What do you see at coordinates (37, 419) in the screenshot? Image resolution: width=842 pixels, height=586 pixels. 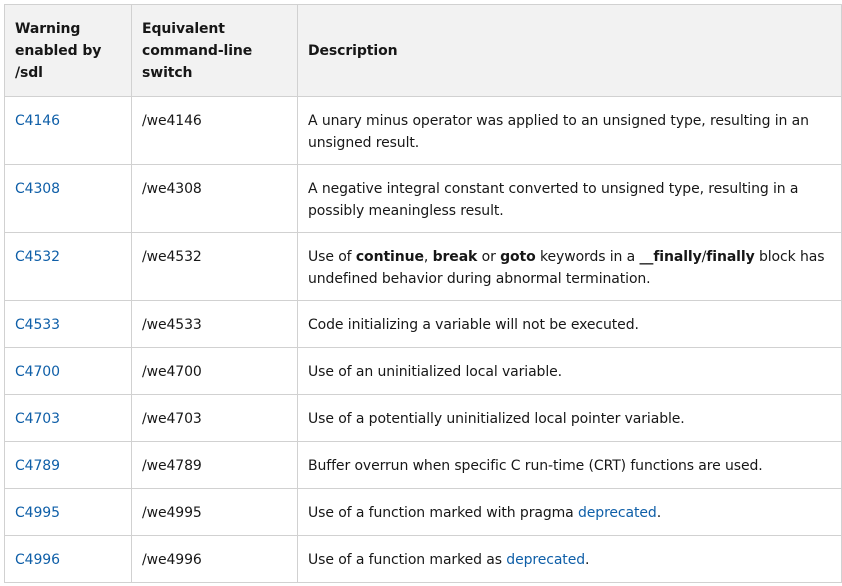 I see `warning-link-c4703: C4703` at bounding box center [37, 419].